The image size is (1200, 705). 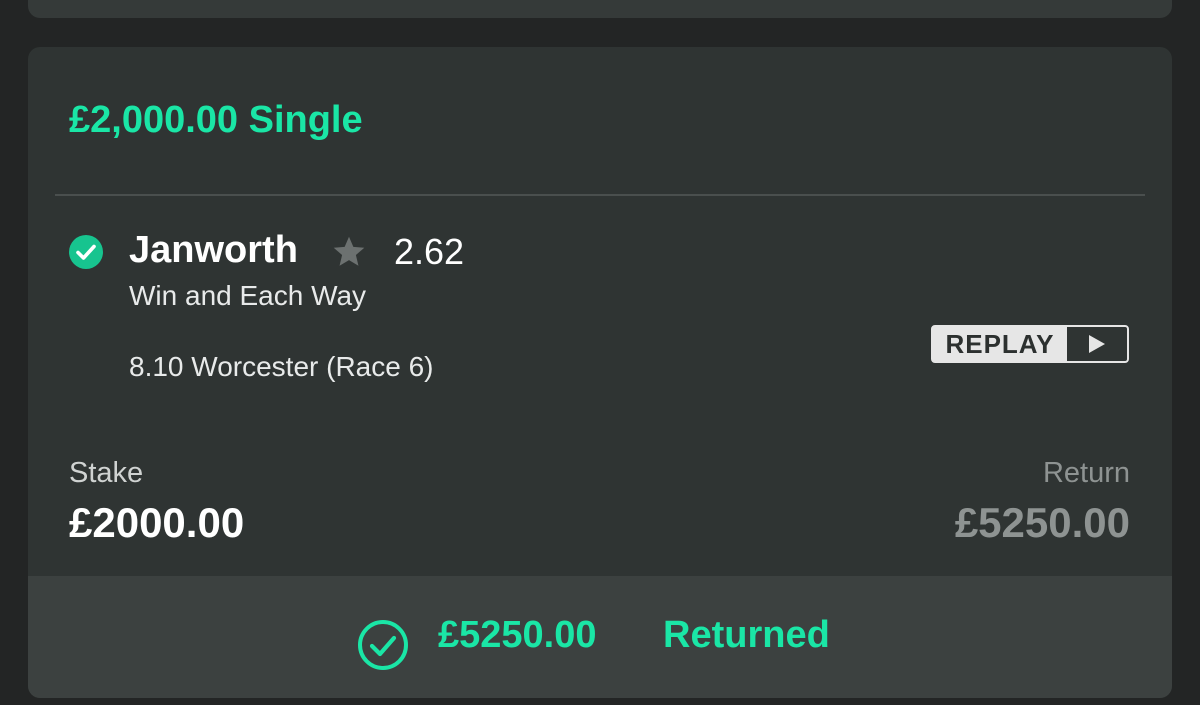 What do you see at coordinates (429, 251) in the screenshot?
I see `selection-odds: 2.62` at bounding box center [429, 251].